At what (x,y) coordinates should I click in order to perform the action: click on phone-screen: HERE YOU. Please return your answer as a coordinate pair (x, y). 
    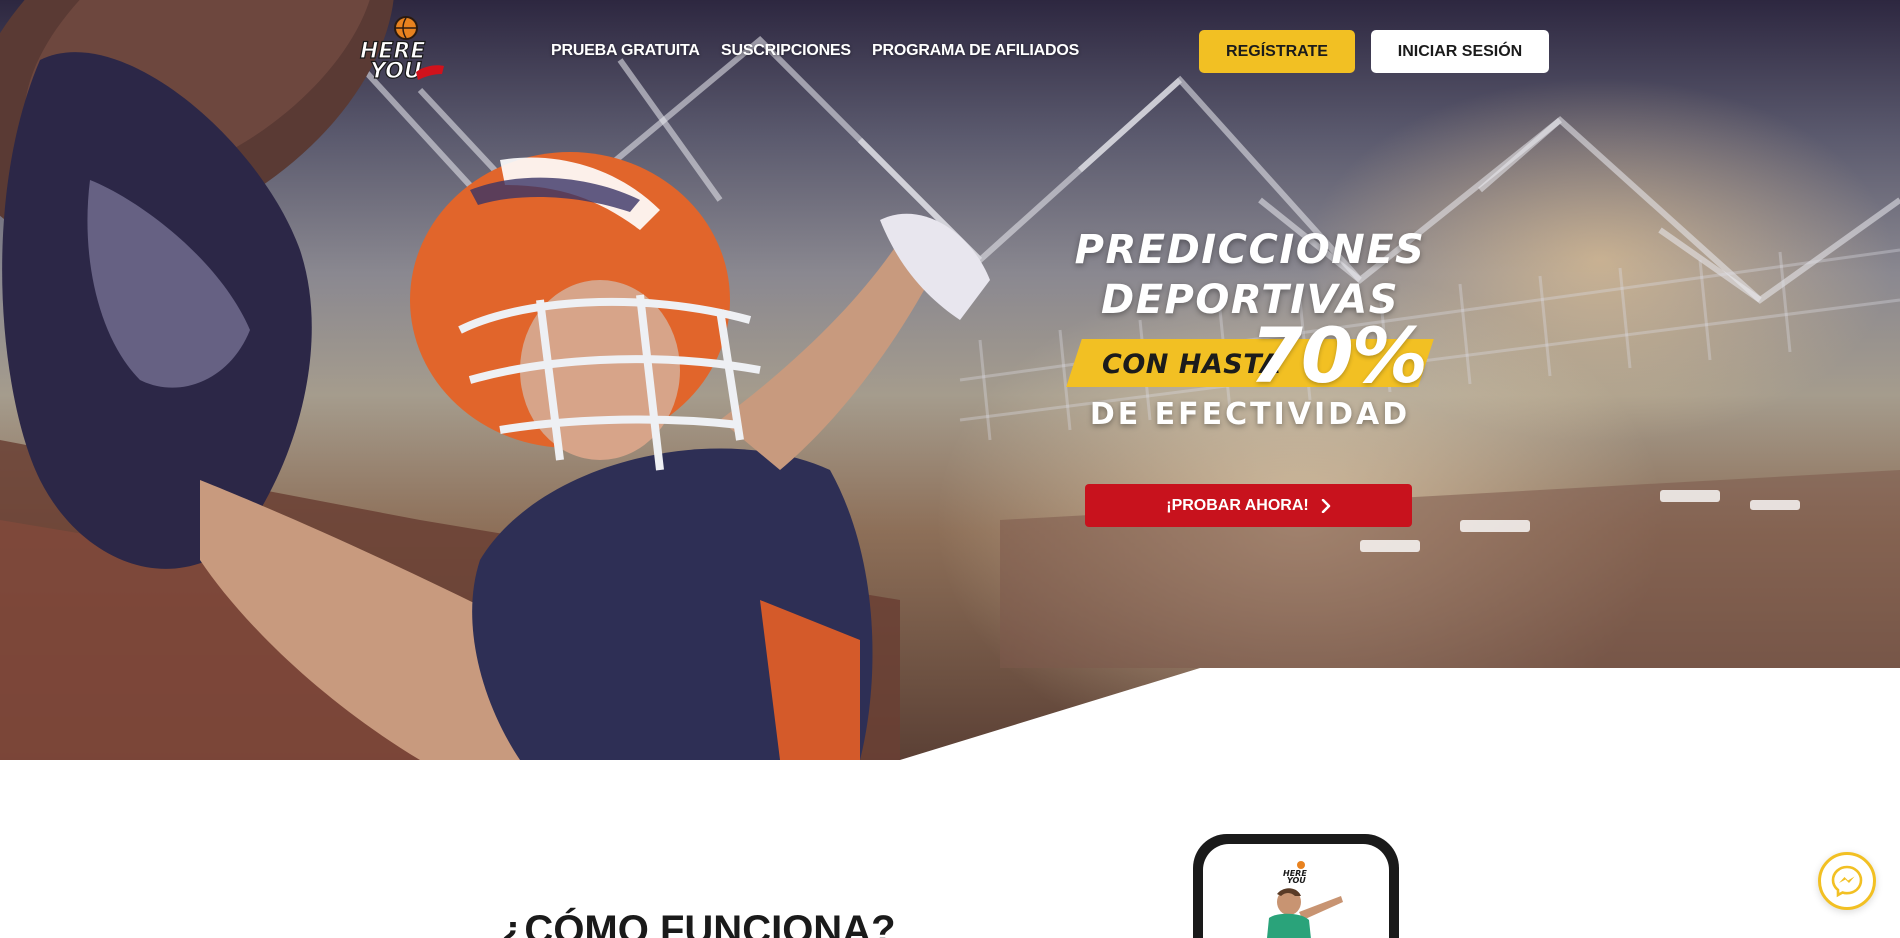
    Looking at the image, I should click on (1296, 891).